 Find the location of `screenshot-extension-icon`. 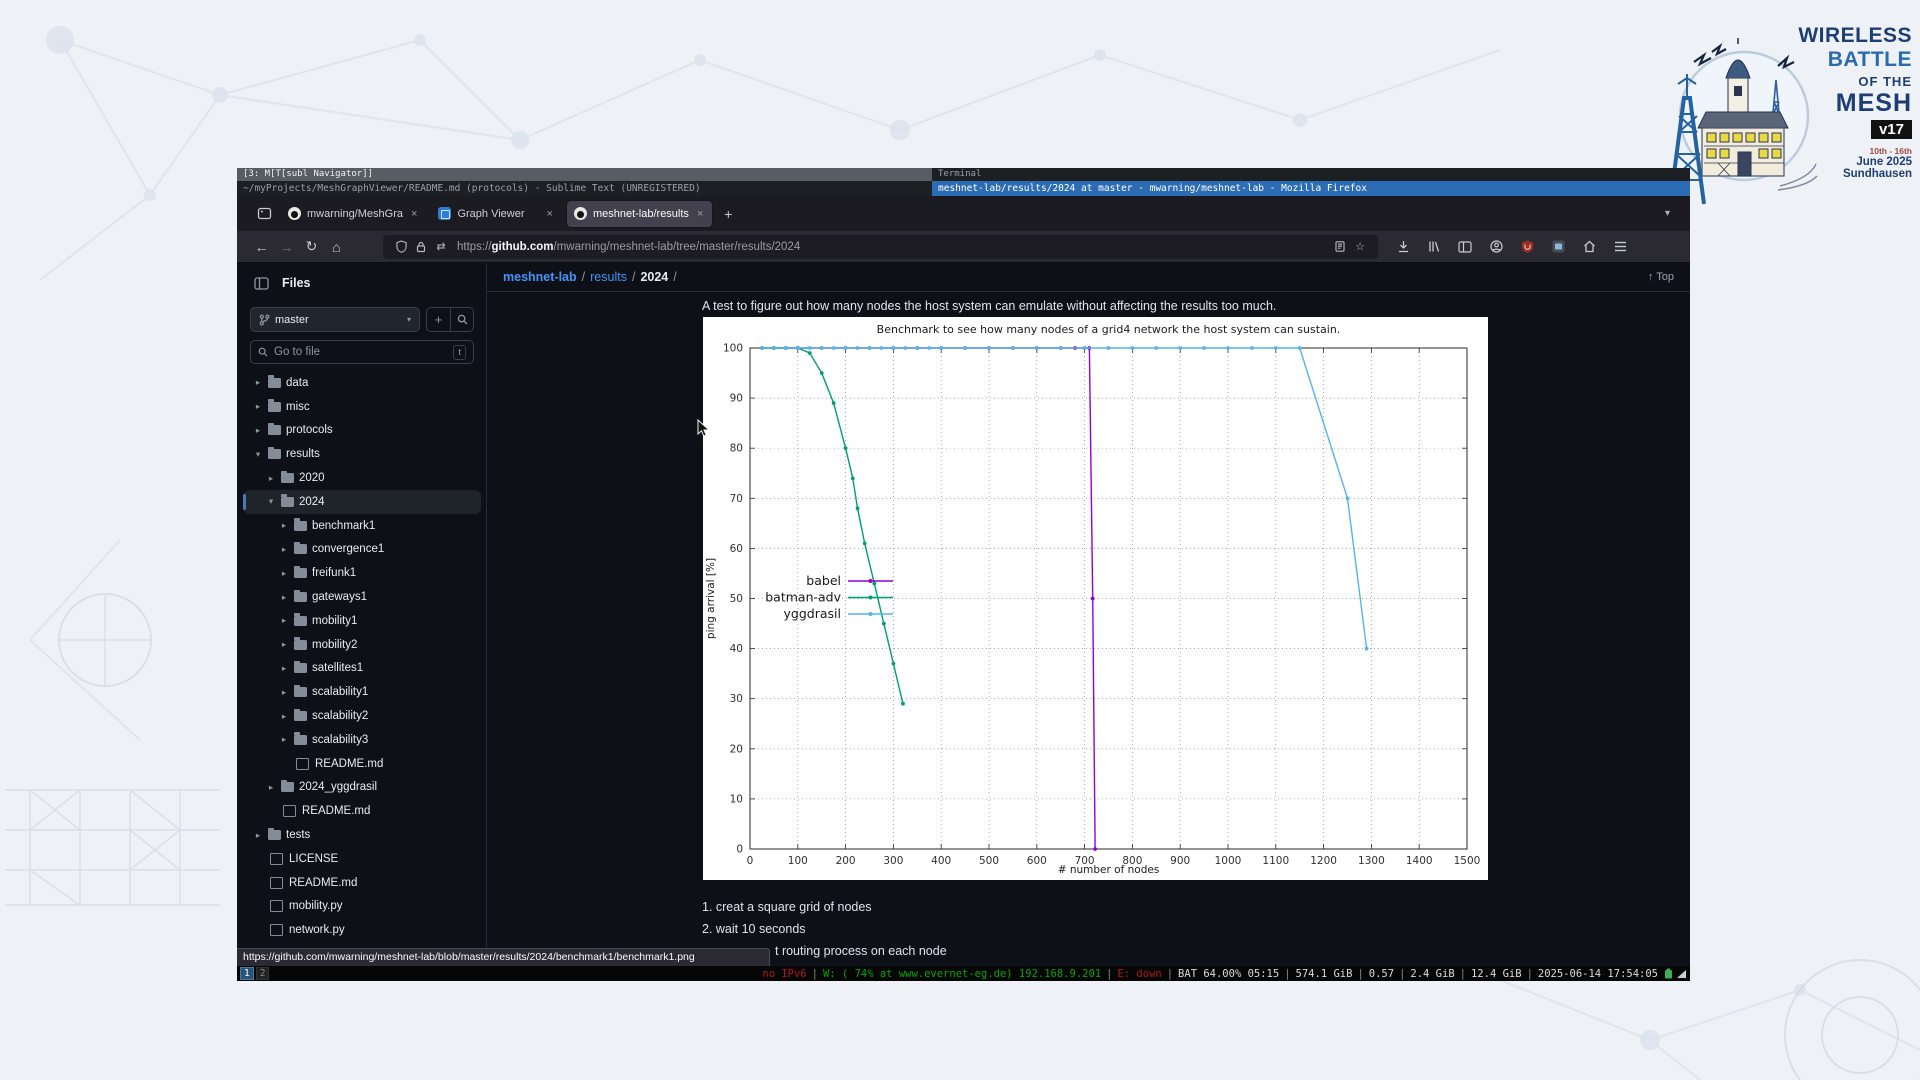

screenshot-extension-icon is located at coordinates (1558, 247).